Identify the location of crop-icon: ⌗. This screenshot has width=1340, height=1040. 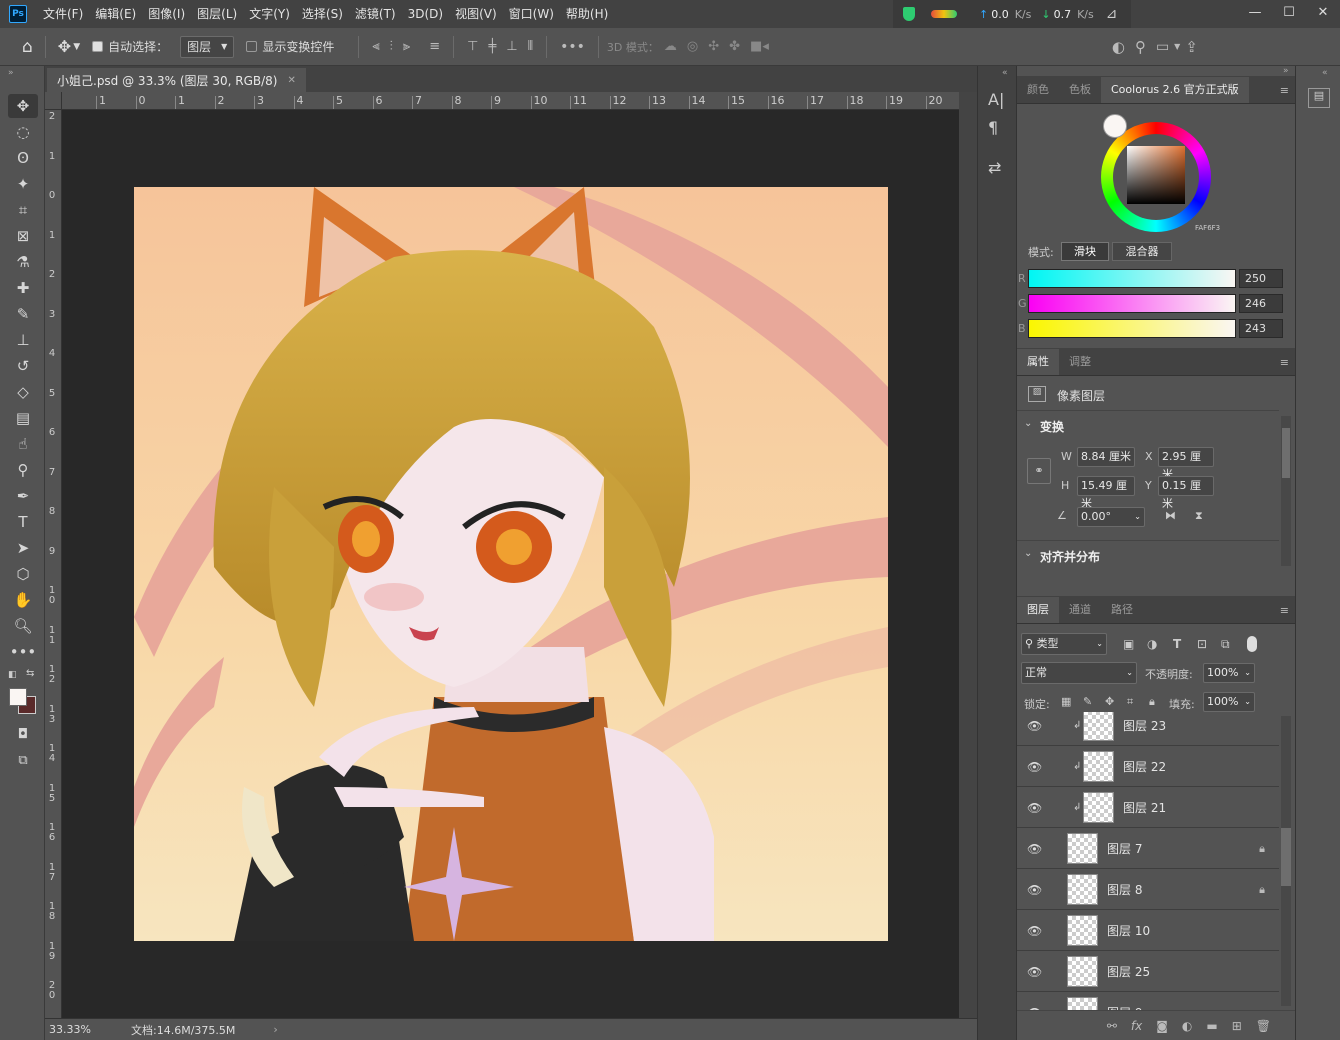
(23, 210).